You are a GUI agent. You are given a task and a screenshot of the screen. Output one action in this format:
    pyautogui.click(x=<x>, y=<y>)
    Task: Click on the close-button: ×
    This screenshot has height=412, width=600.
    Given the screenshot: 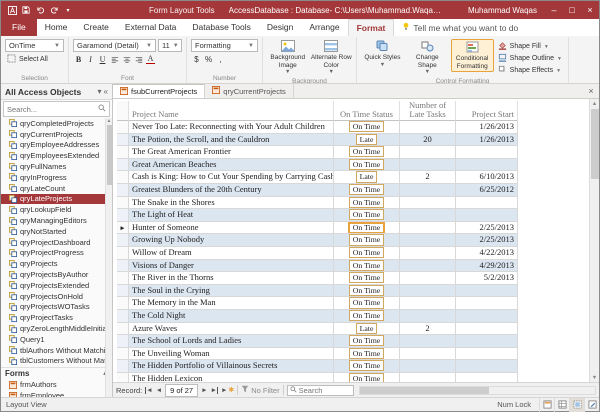 What is the action you would take?
    pyautogui.click(x=590, y=10)
    